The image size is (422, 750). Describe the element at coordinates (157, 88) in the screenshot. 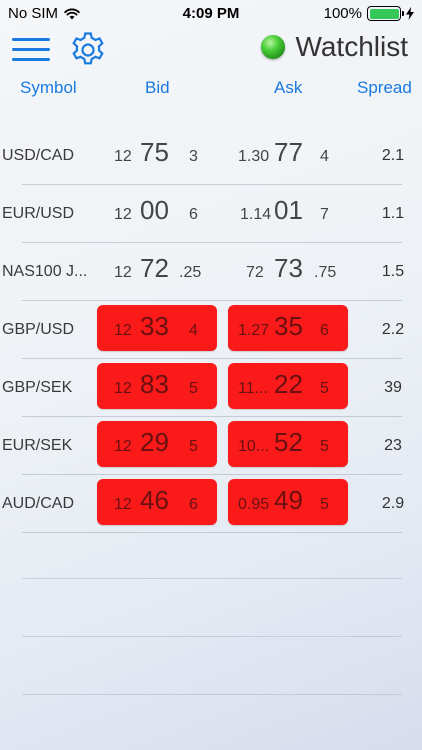

I see `column-header-bid: Bid` at that location.